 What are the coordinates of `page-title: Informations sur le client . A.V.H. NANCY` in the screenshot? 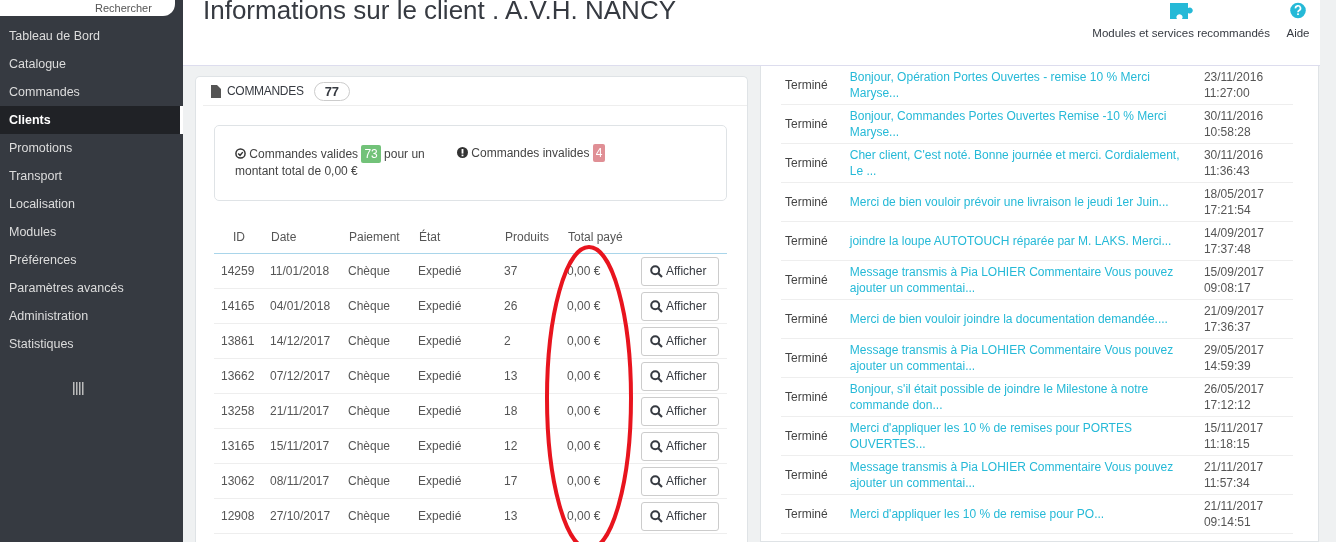 It's located at (439, 13).